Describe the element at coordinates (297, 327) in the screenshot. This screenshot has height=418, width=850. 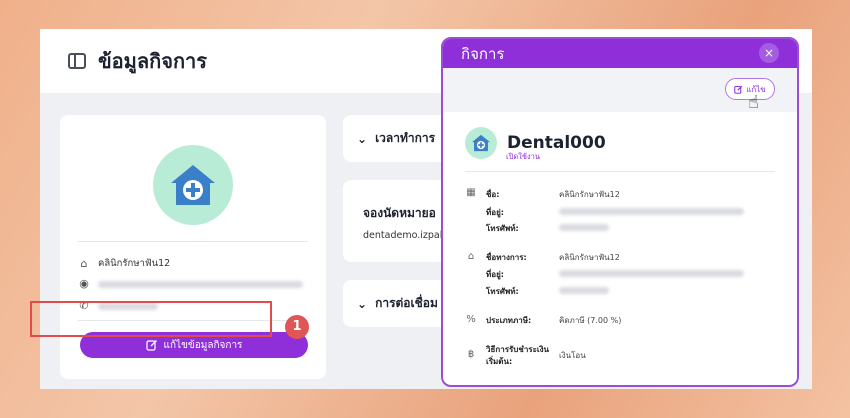
I see `step-badge: 1` at that location.